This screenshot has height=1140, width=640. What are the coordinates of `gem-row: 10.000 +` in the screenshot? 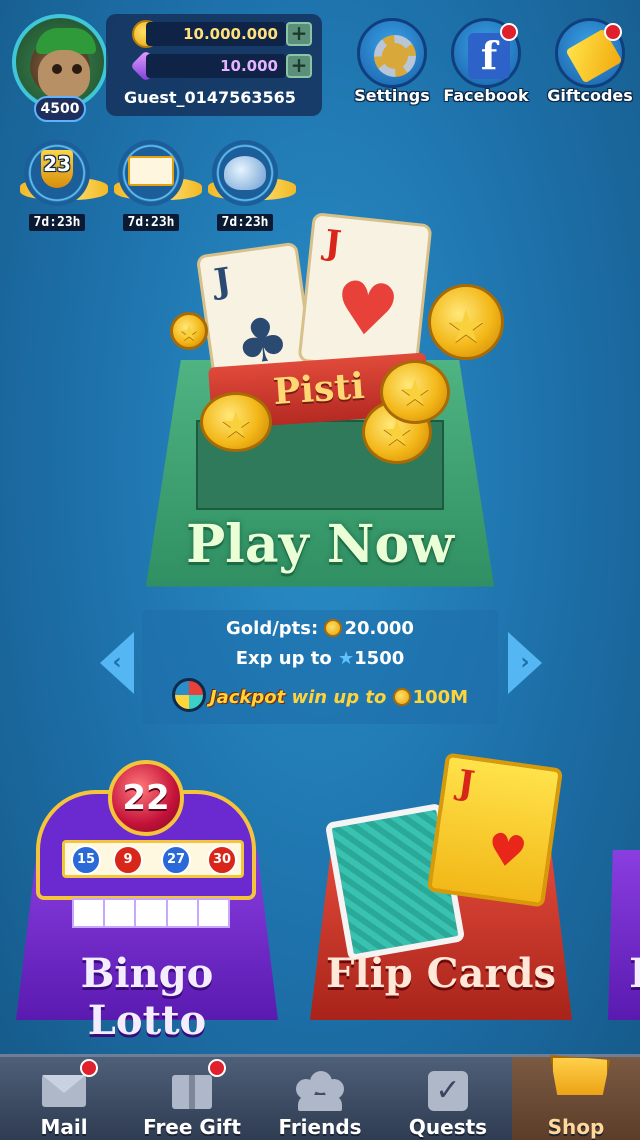 It's located at (236, 66).